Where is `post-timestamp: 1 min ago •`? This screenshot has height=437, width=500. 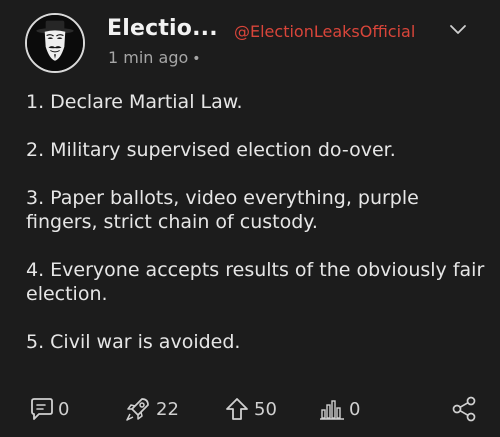 post-timestamp: 1 min ago • is located at coordinates (154, 57).